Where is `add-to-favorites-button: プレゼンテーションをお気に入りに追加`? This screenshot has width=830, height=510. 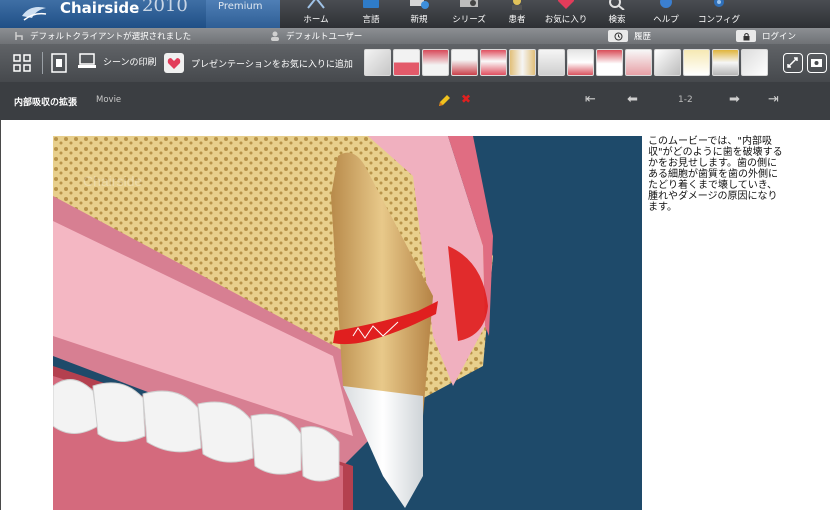
add-to-favorites-button: プレゼンテーションをお気に入りに追加 is located at coordinates (258, 63).